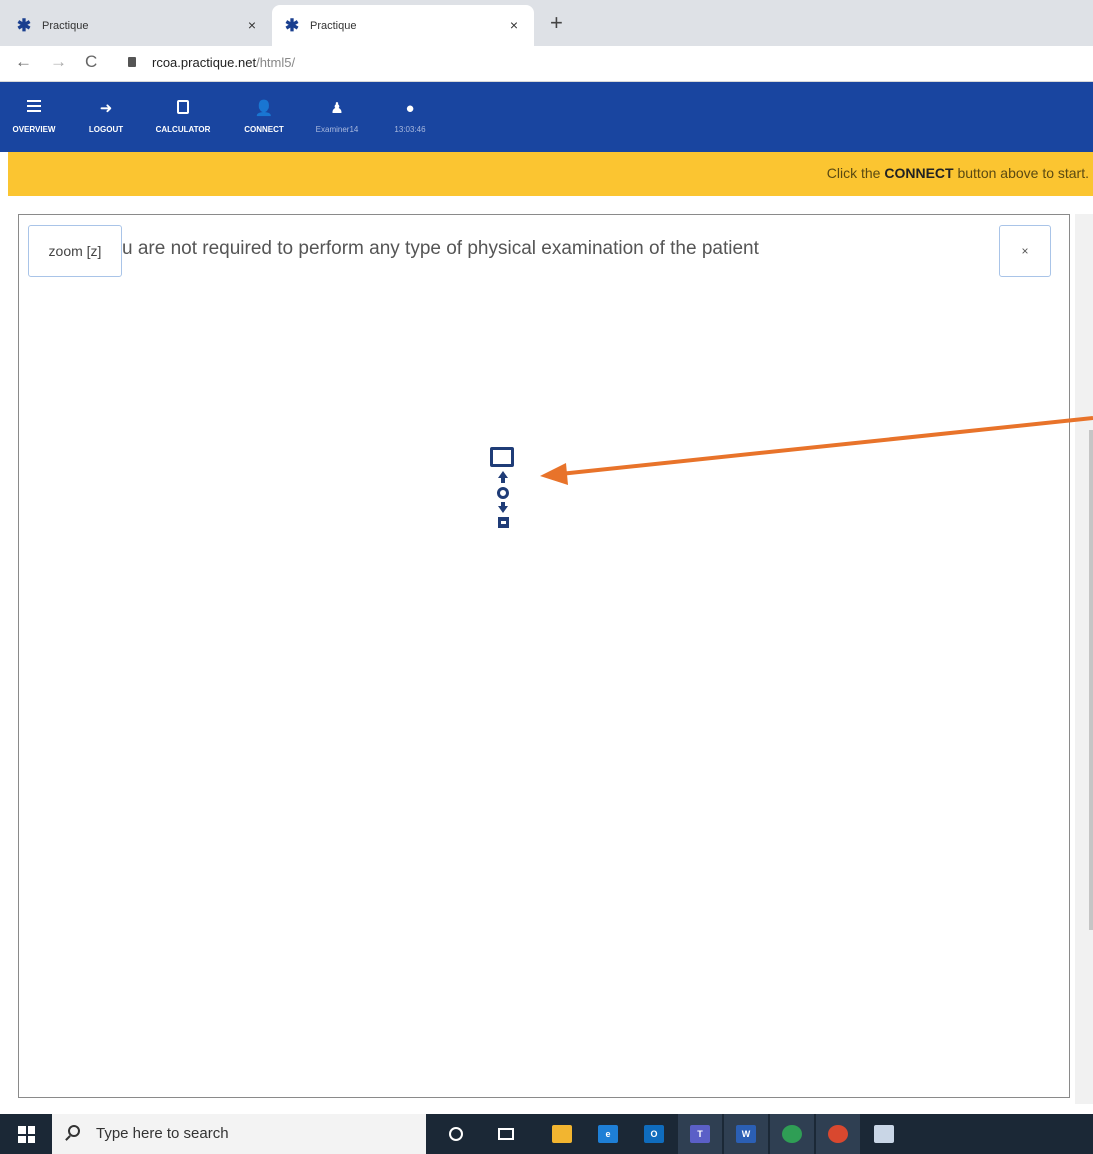 This screenshot has width=1093, height=1154. What do you see at coordinates (556, 23) in the screenshot?
I see `new-tab-button: +` at bounding box center [556, 23].